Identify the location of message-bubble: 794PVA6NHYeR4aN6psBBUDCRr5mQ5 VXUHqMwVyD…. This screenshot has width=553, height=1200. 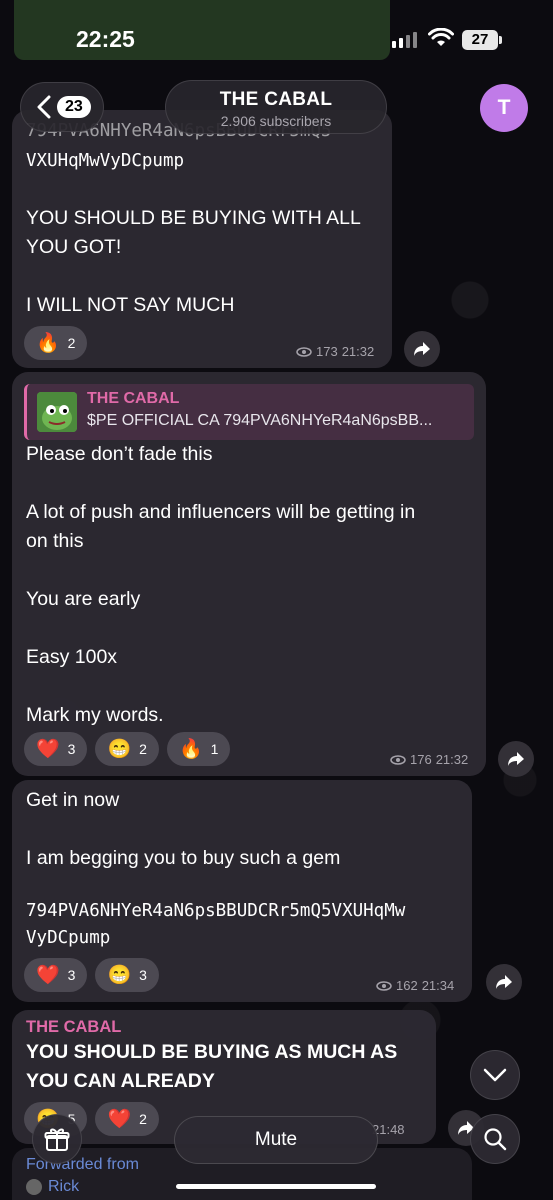
(202, 239).